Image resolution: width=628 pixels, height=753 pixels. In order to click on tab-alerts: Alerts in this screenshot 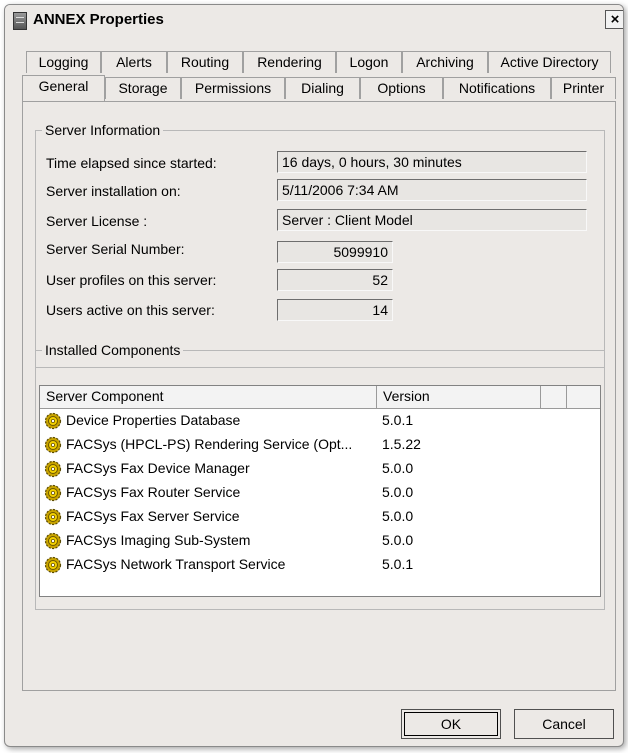, I will do `click(134, 62)`.